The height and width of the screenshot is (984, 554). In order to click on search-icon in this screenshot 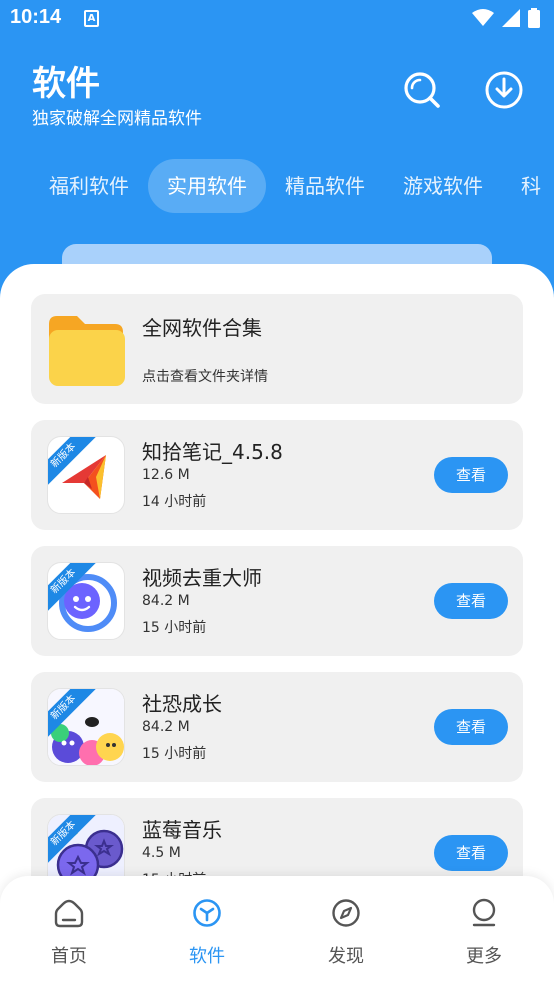, I will do `click(422, 90)`.